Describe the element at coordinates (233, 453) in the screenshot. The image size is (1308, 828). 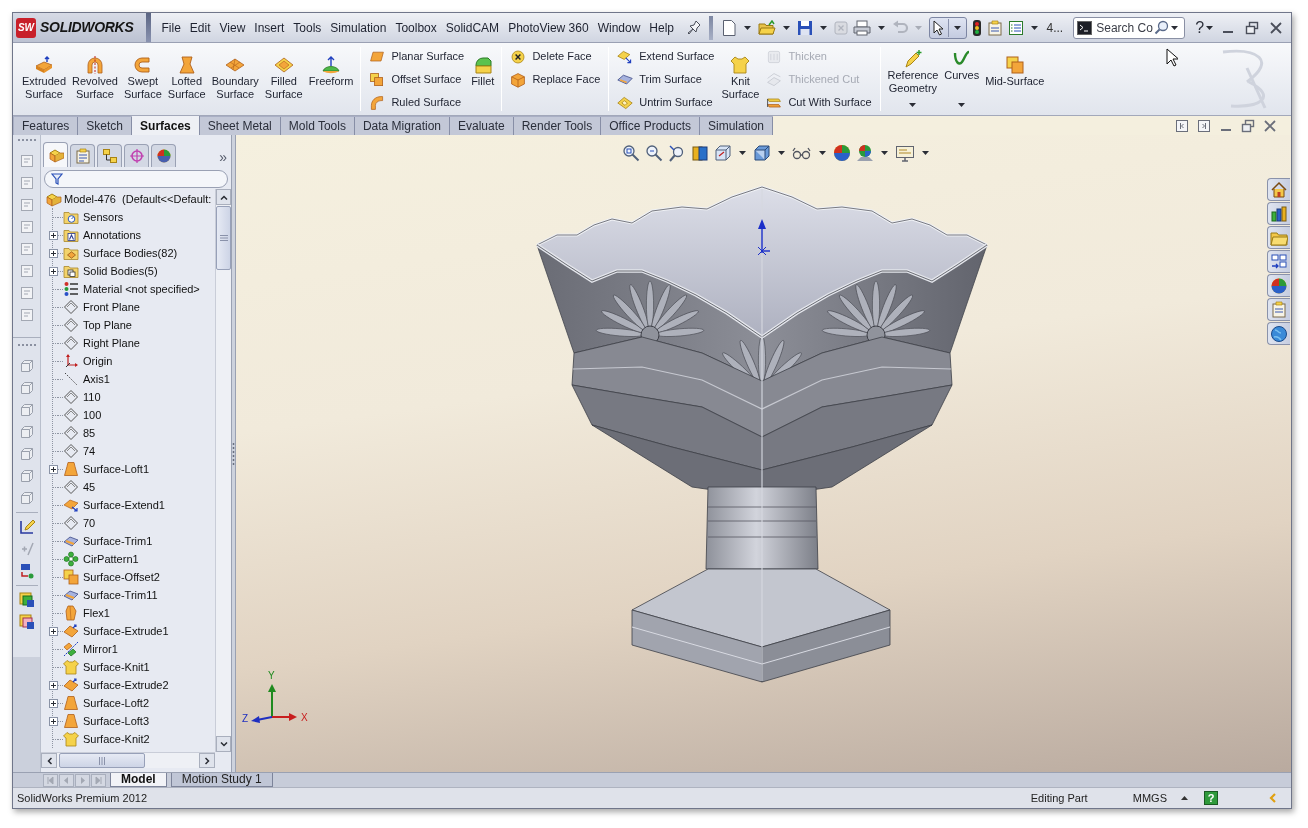
I see `splitter-grip-icon` at that location.